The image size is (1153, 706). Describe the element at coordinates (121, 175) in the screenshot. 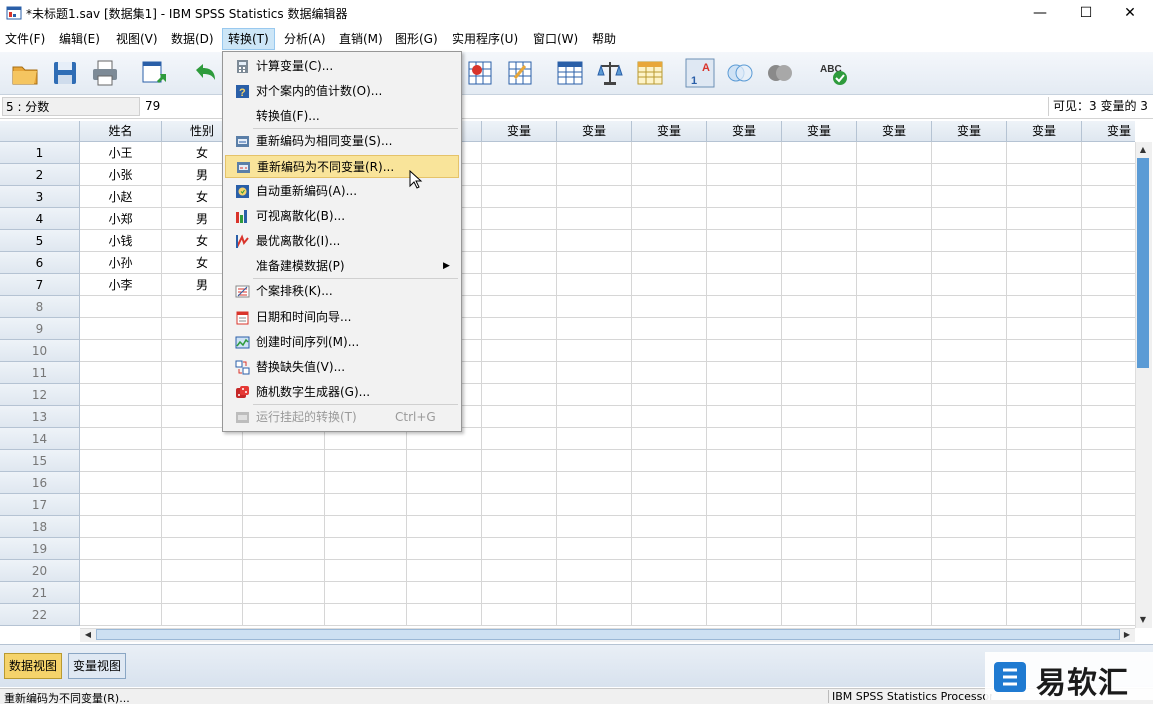

I see `data-cell: 小张` at that location.